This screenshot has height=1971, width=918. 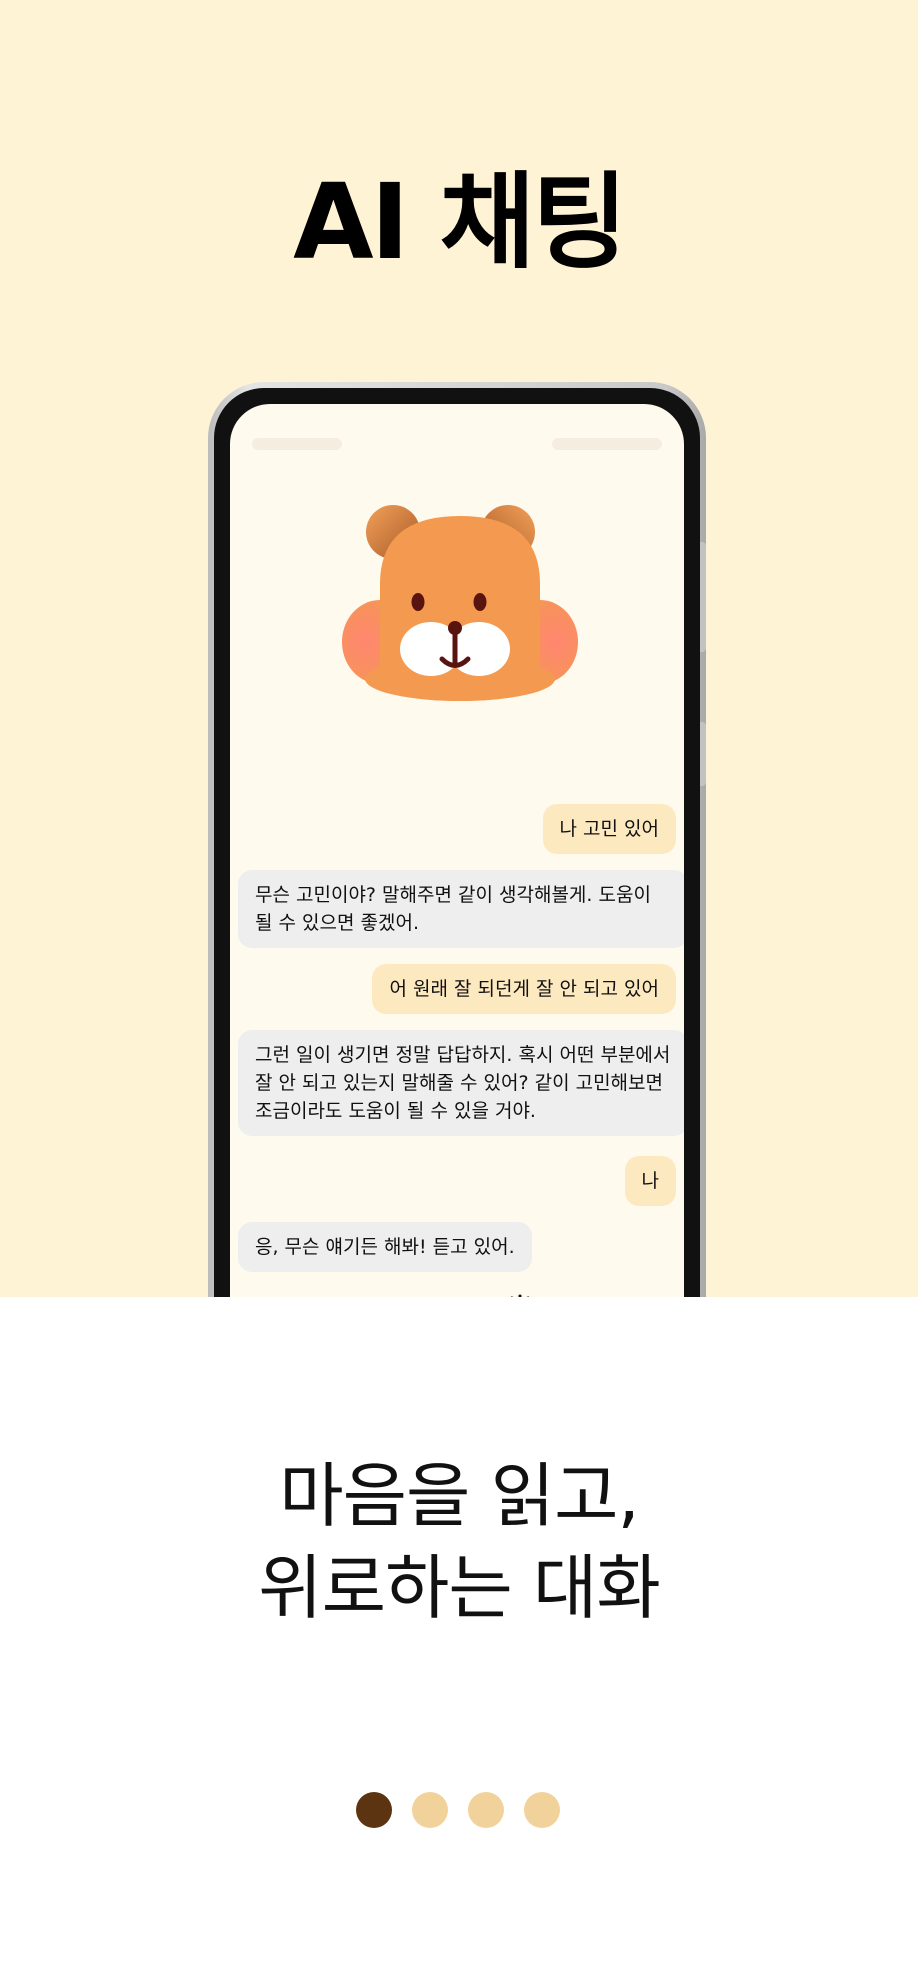 I want to click on chat-message-ai: 응, 무슨 얘기든 해봐! 듣고 있어., so click(x=385, y=1247).